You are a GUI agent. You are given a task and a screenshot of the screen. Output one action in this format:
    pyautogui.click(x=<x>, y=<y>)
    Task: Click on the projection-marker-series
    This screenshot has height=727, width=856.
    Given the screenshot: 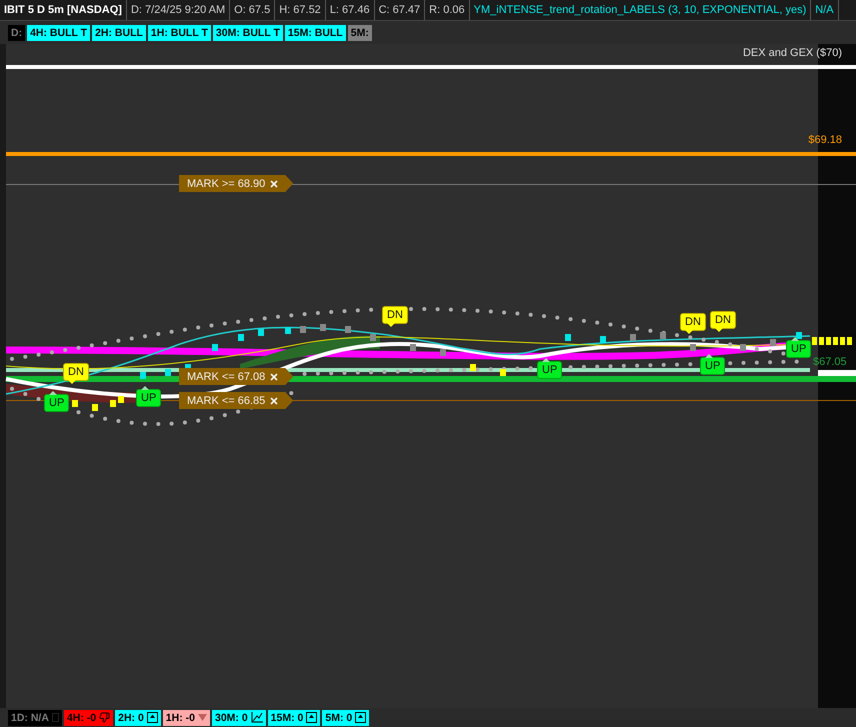 What is the action you would take?
    pyautogui.click(x=832, y=341)
    